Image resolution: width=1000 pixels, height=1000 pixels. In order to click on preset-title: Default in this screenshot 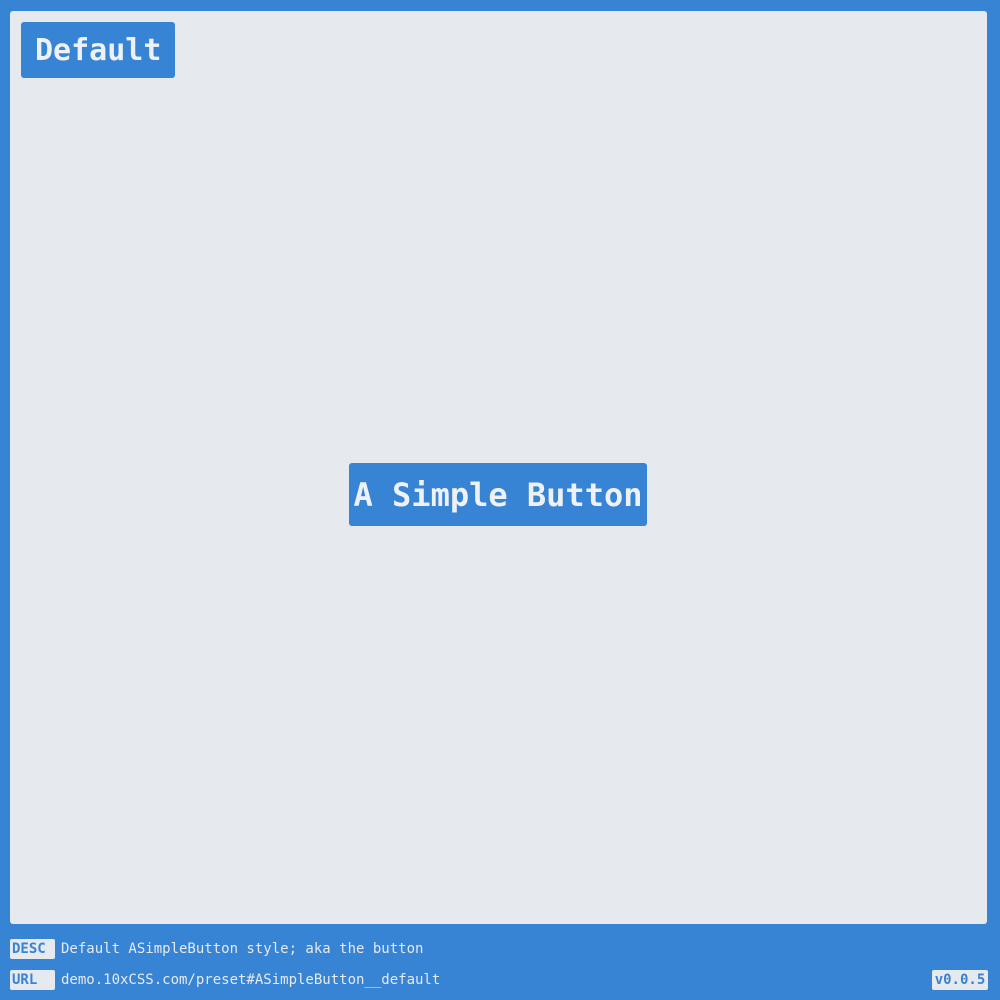, I will do `click(98, 50)`.